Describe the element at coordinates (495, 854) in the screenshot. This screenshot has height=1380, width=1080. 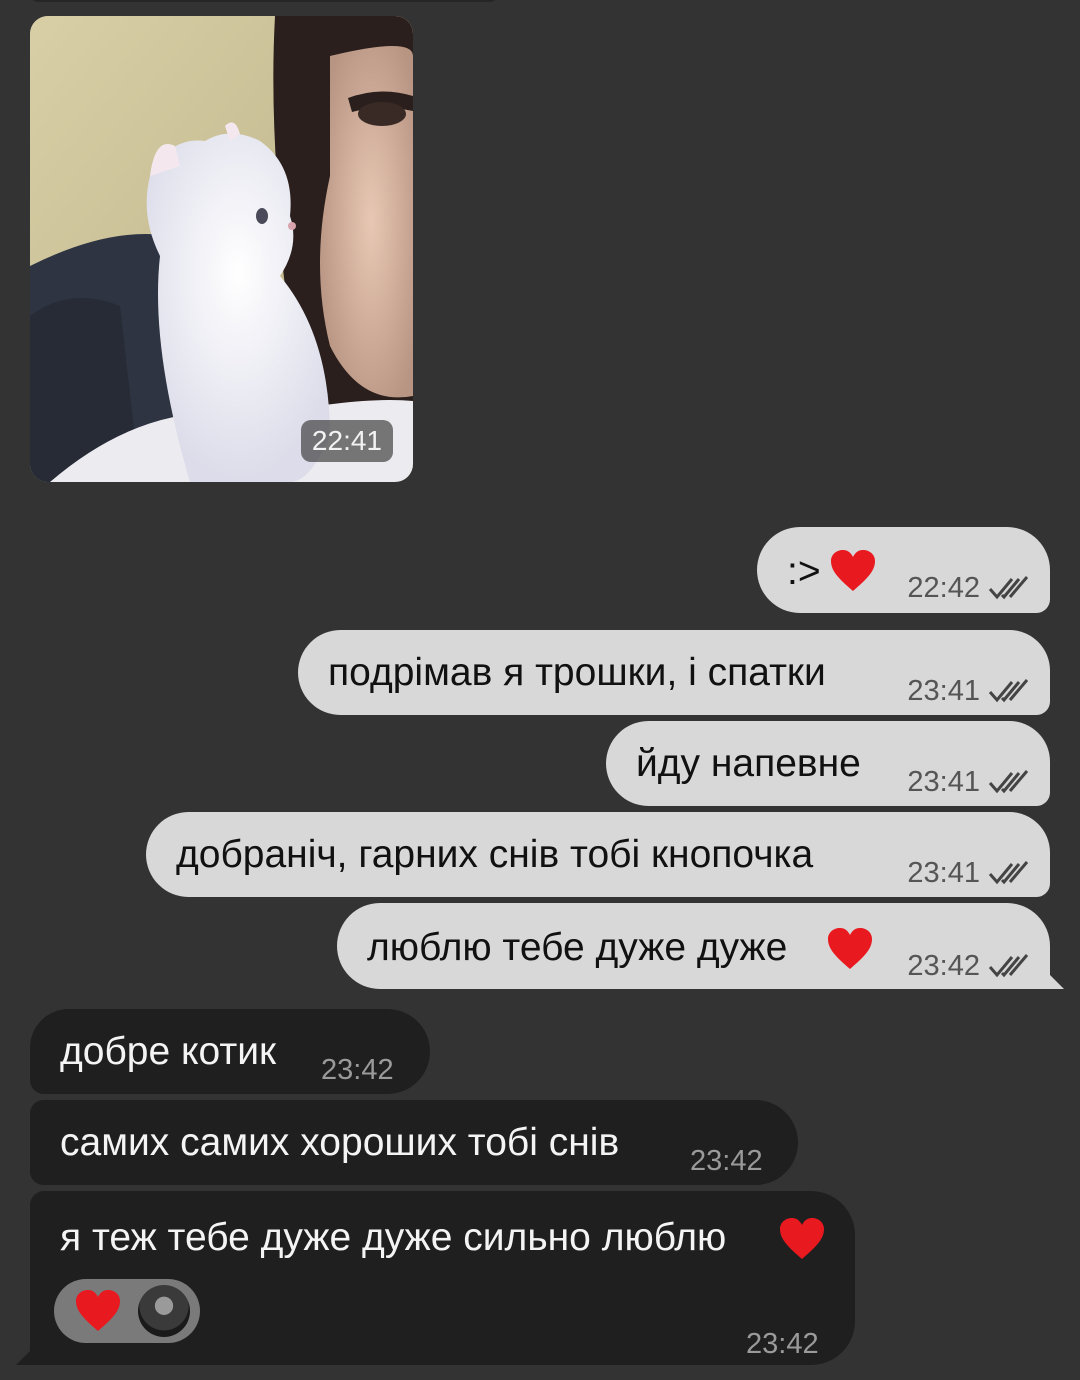
I see `message-text: добраніч, гарних снів тобі кнопочка` at that location.